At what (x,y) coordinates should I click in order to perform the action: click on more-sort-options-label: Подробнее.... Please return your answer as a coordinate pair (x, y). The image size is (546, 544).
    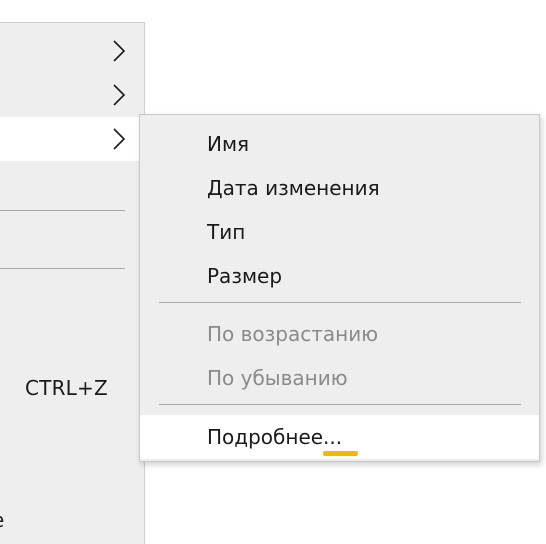
    Looking at the image, I should click on (275, 437).